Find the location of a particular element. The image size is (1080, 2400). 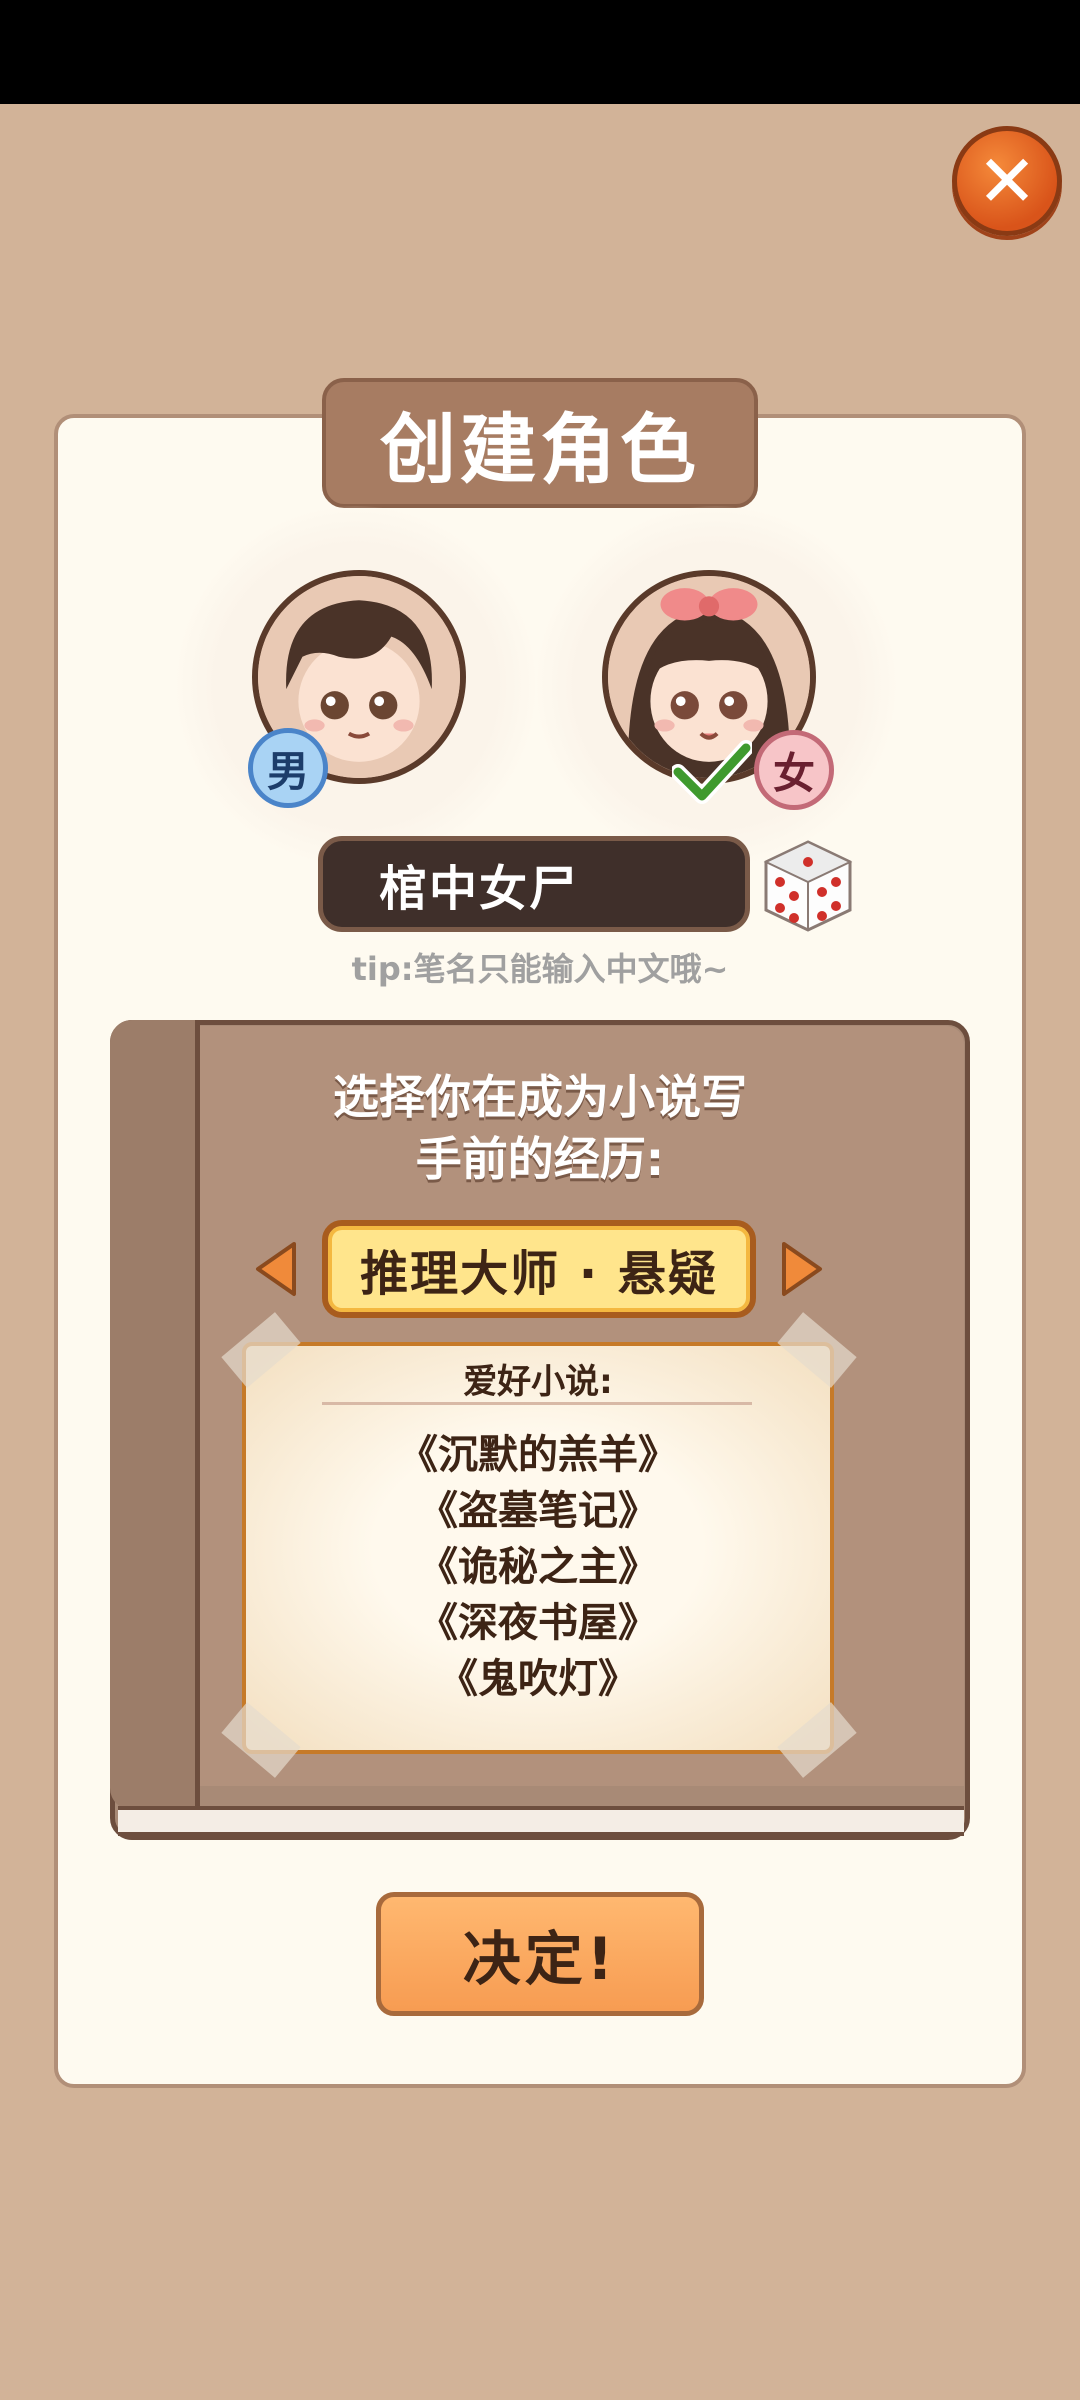

novel-card-divider is located at coordinates (537, 1403).